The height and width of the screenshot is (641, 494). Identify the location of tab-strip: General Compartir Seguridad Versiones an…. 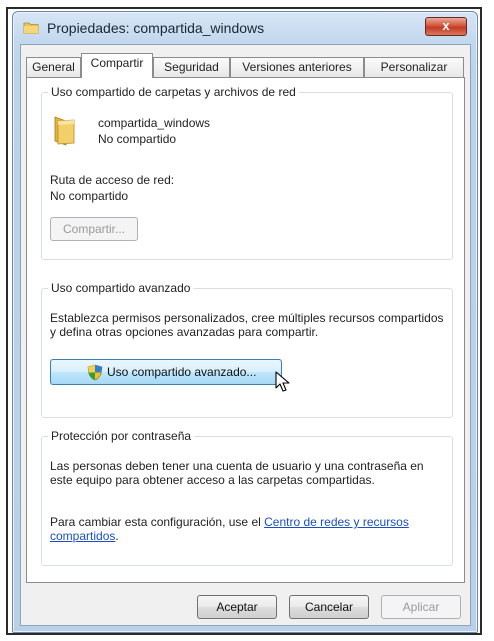
(246, 65).